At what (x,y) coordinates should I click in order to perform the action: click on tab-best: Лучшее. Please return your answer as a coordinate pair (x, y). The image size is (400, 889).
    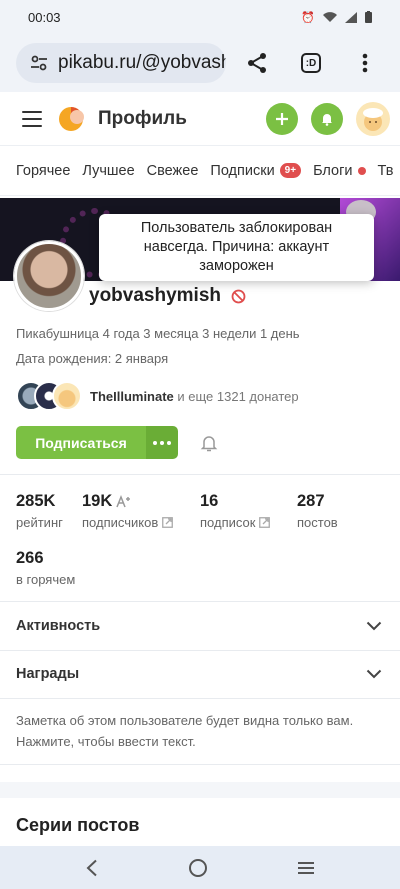
    Looking at the image, I should click on (108, 171).